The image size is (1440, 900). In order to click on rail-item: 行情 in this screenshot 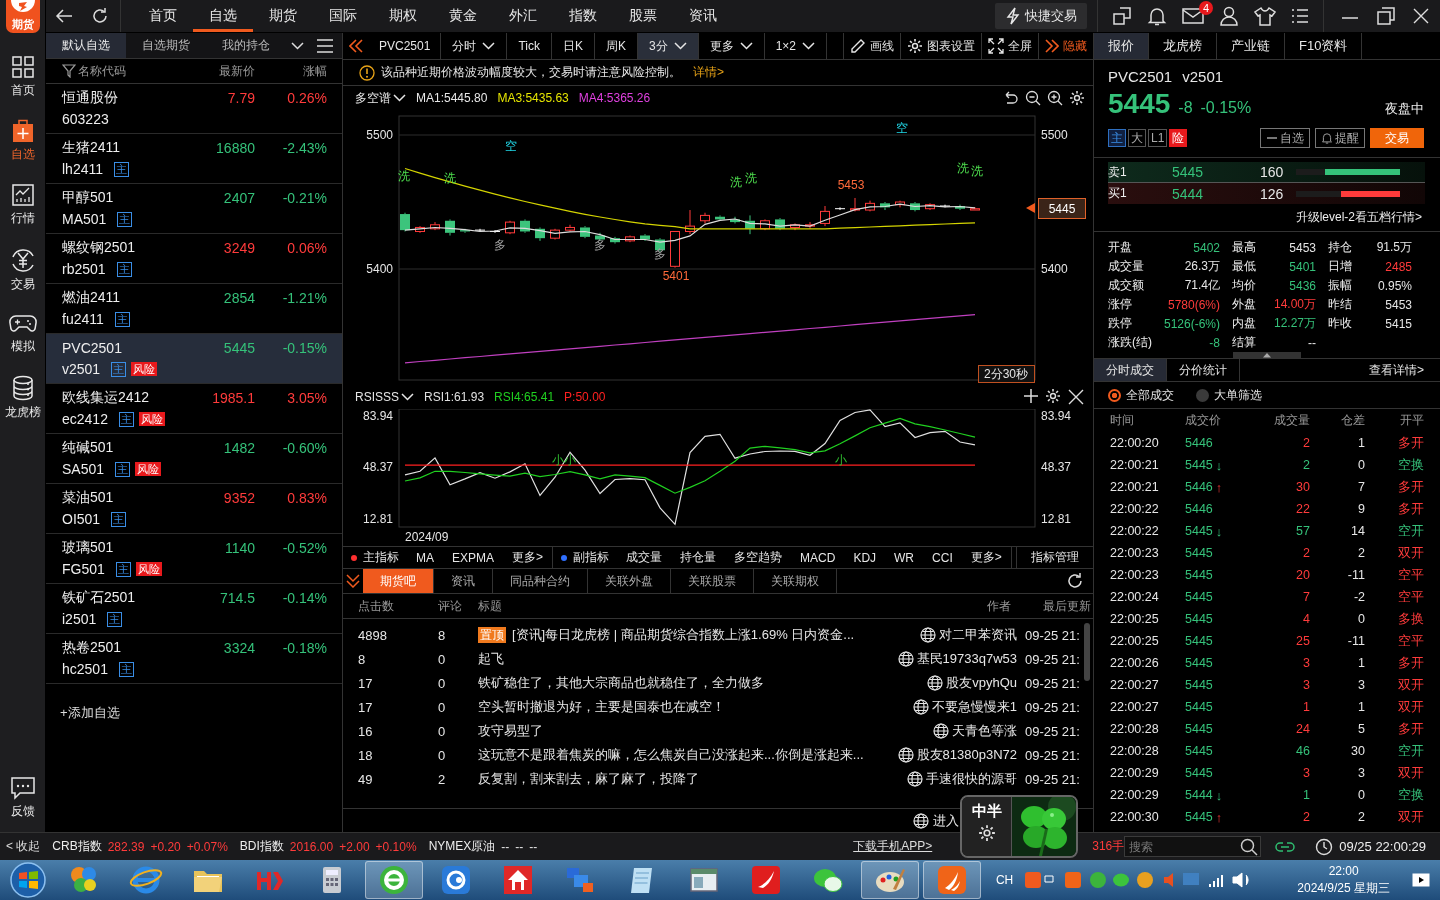, I will do `click(22, 204)`.